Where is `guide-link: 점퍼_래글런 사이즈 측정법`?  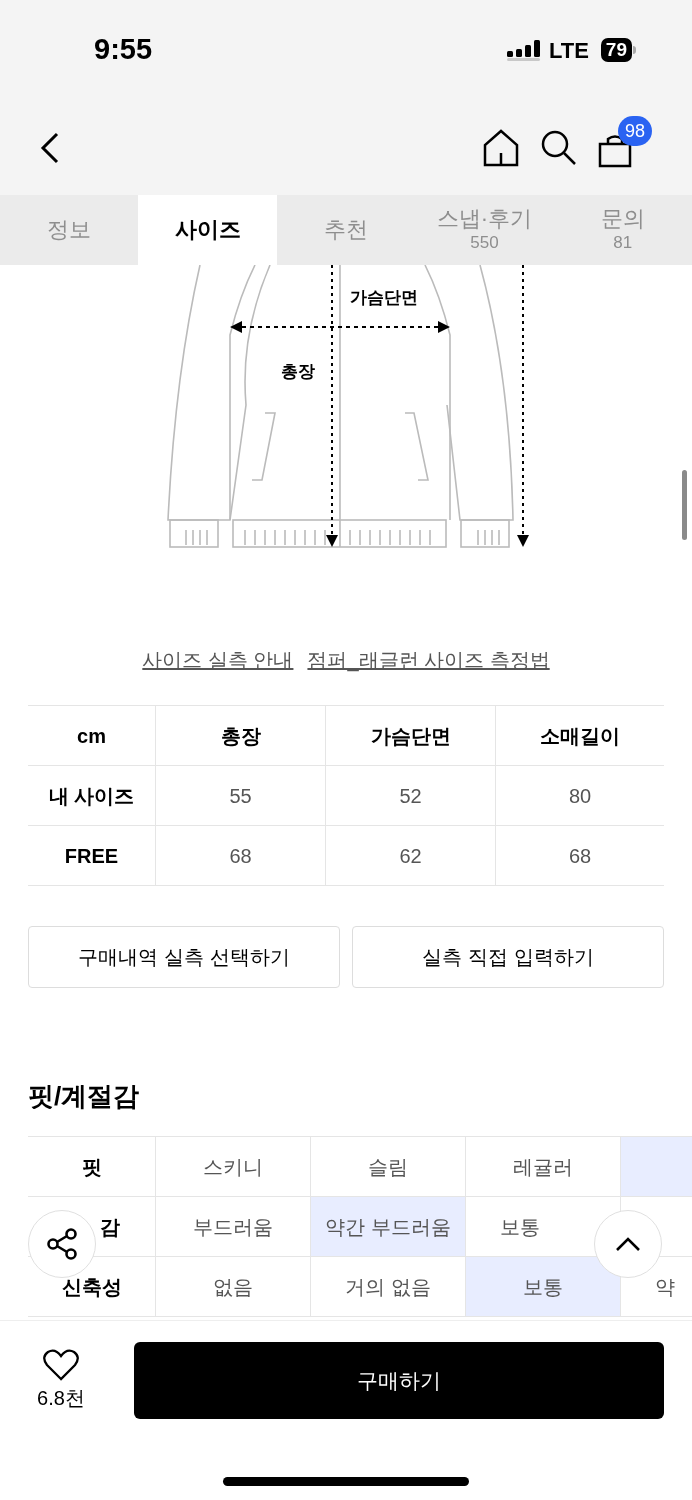
guide-link: 점퍼_래글런 사이즈 측정법 is located at coordinates (428, 660).